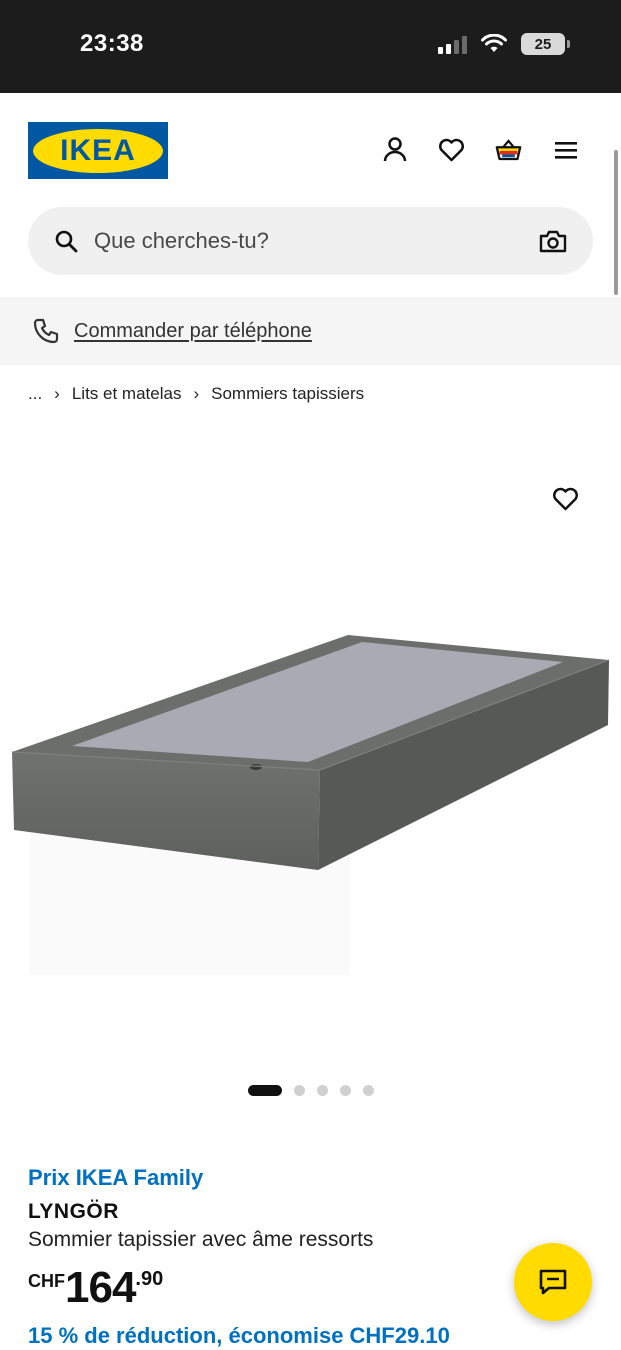 The image size is (621, 1350). I want to click on product-name: LYNGÖR, so click(73, 1211).